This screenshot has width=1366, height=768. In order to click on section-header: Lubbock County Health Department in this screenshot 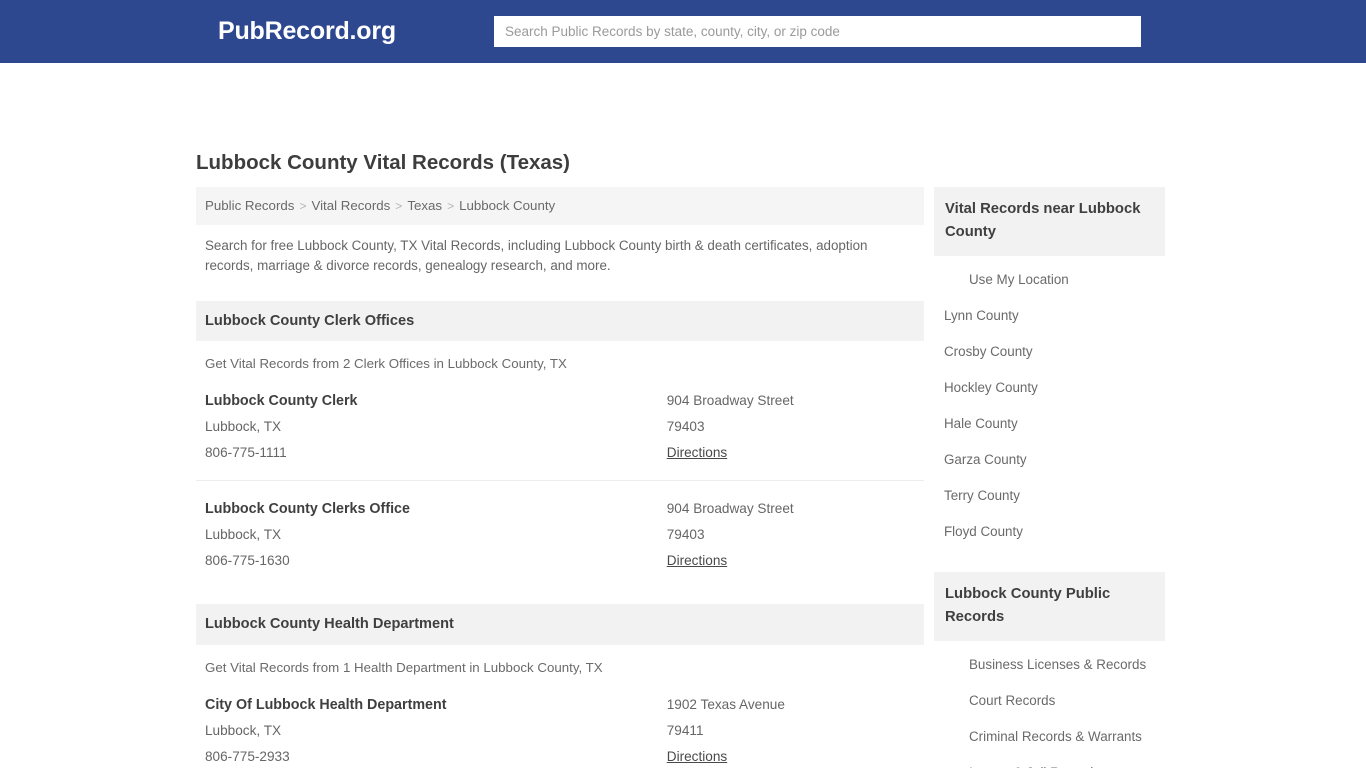, I will do `click(560, 624)`.